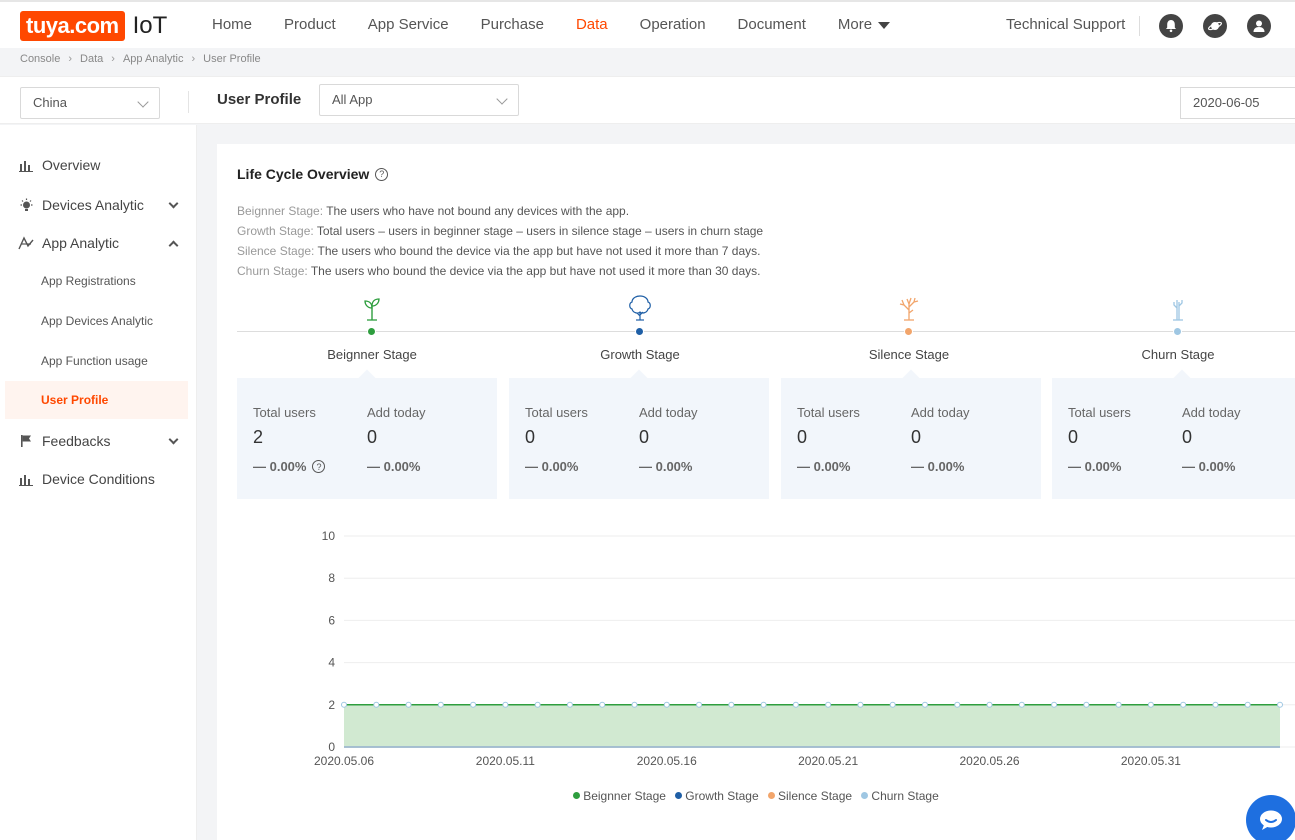 This screenshot has height=840, width=1295. What do you see at coordinates (717, 796) in the screenshot?
I see `legend-item-growth: Growth Stage` at bounding box center [717, 796].